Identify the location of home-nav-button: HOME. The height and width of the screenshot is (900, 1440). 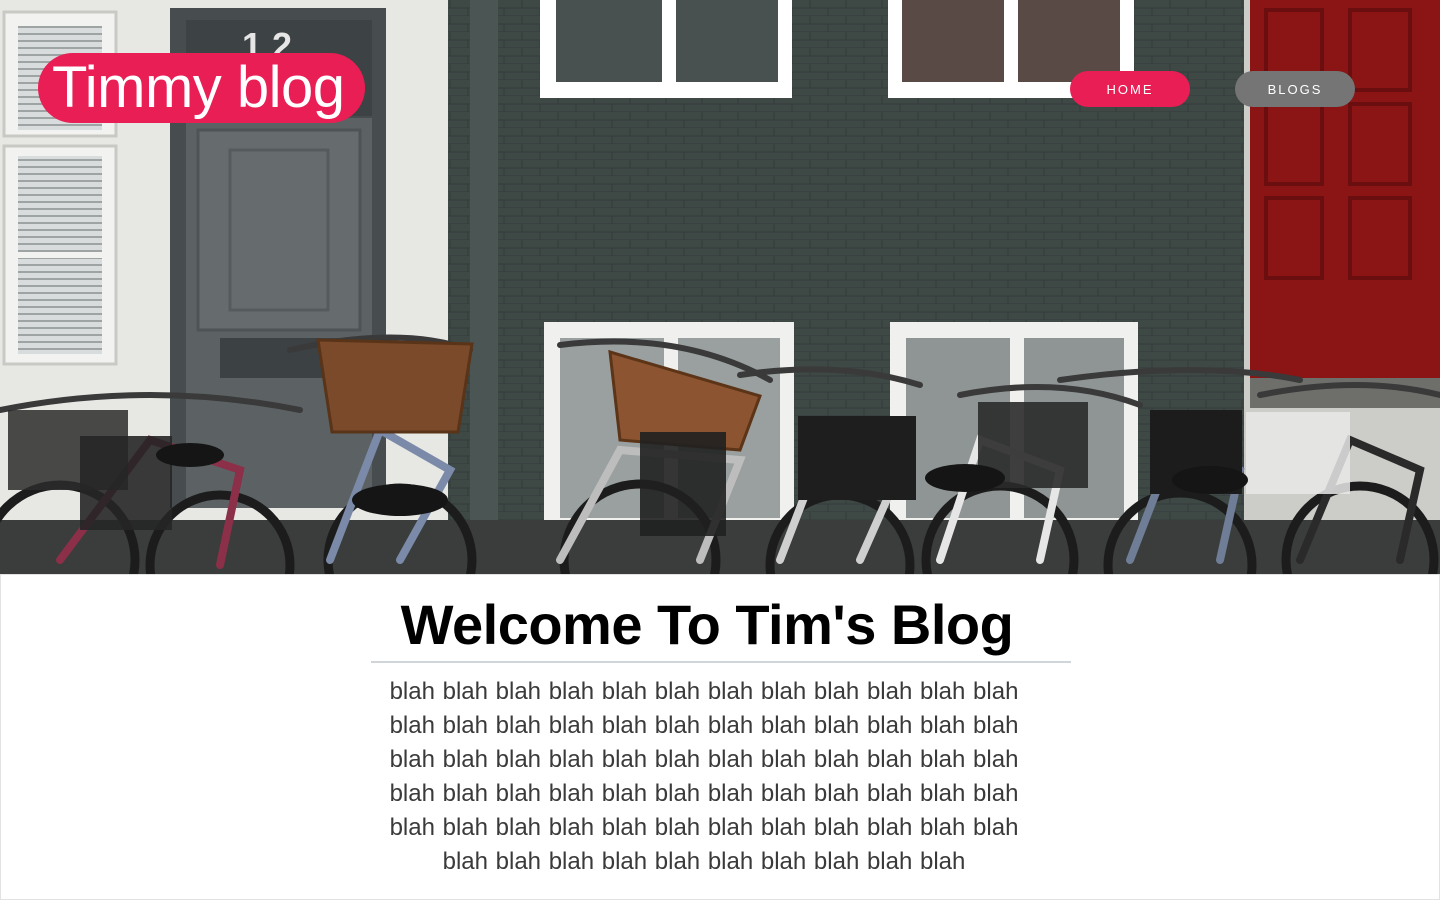
(1130, 89).